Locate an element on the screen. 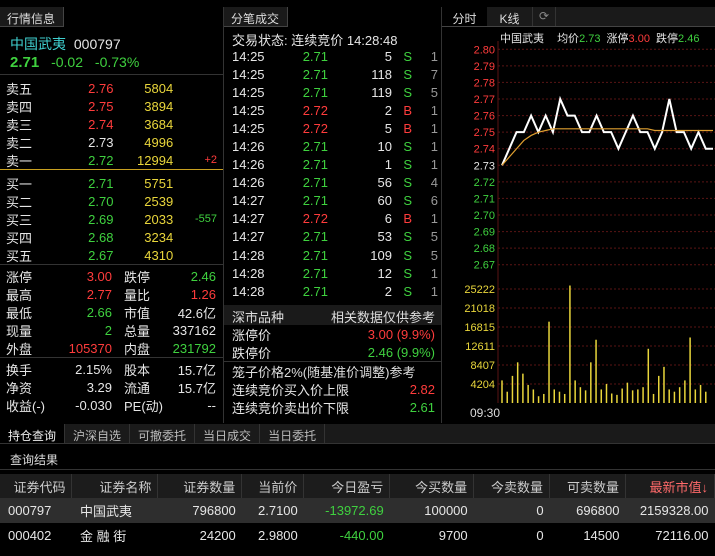  order-volume: 12994 is located at coordinates (155, 160).